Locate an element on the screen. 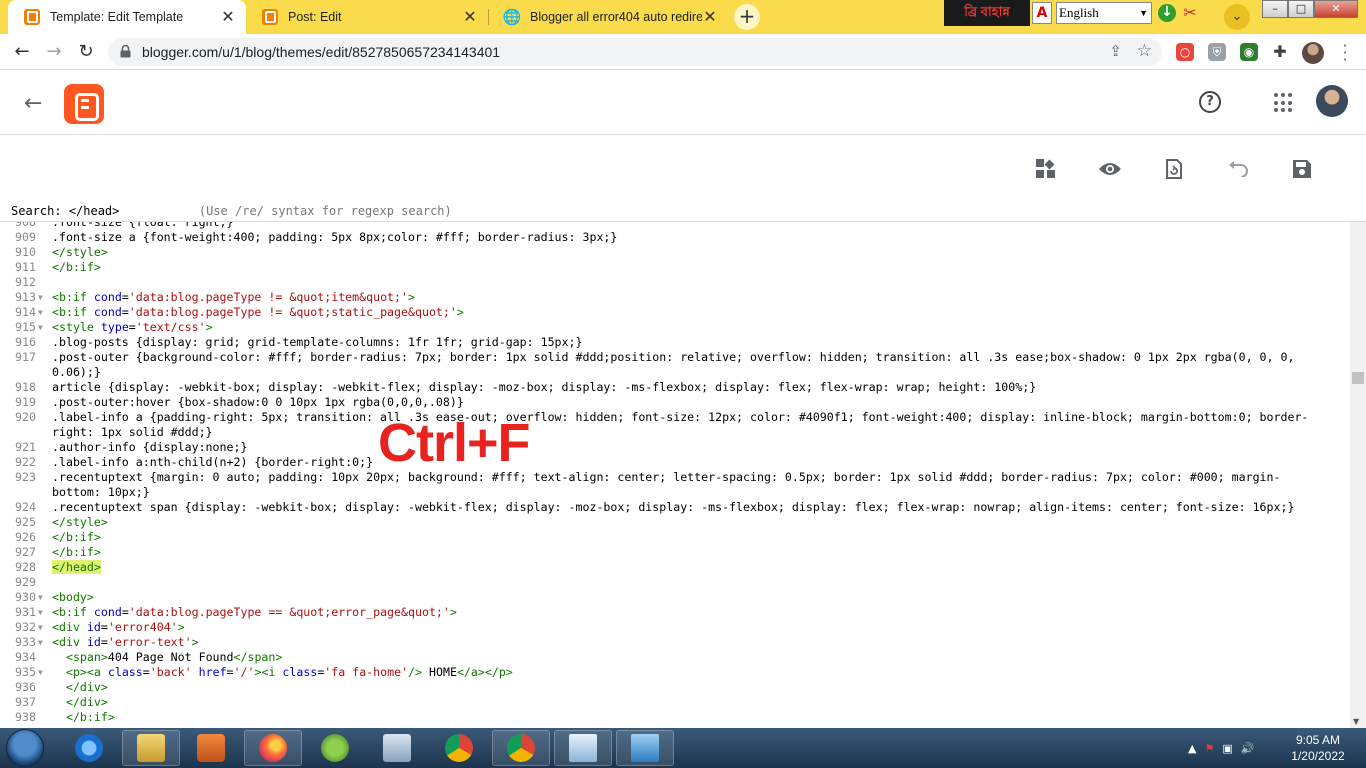 This screenshot has height=768, width=1366. line-number: 913 is located at coordinates (25, 297).